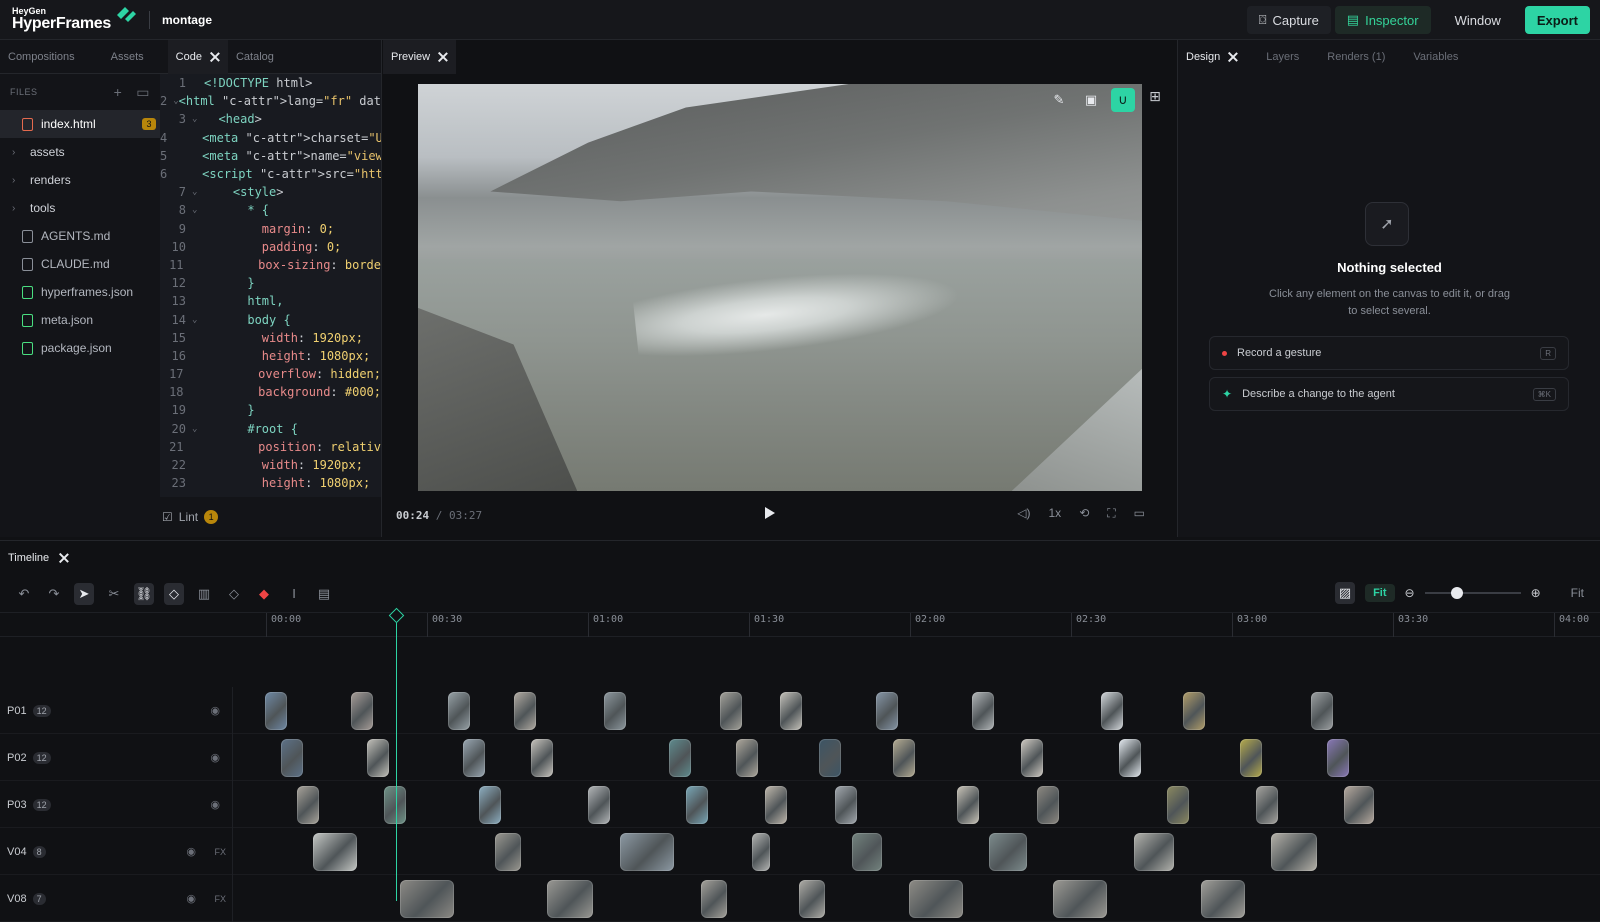  I want to click on fit-button: Fit, so click(1380, 593).